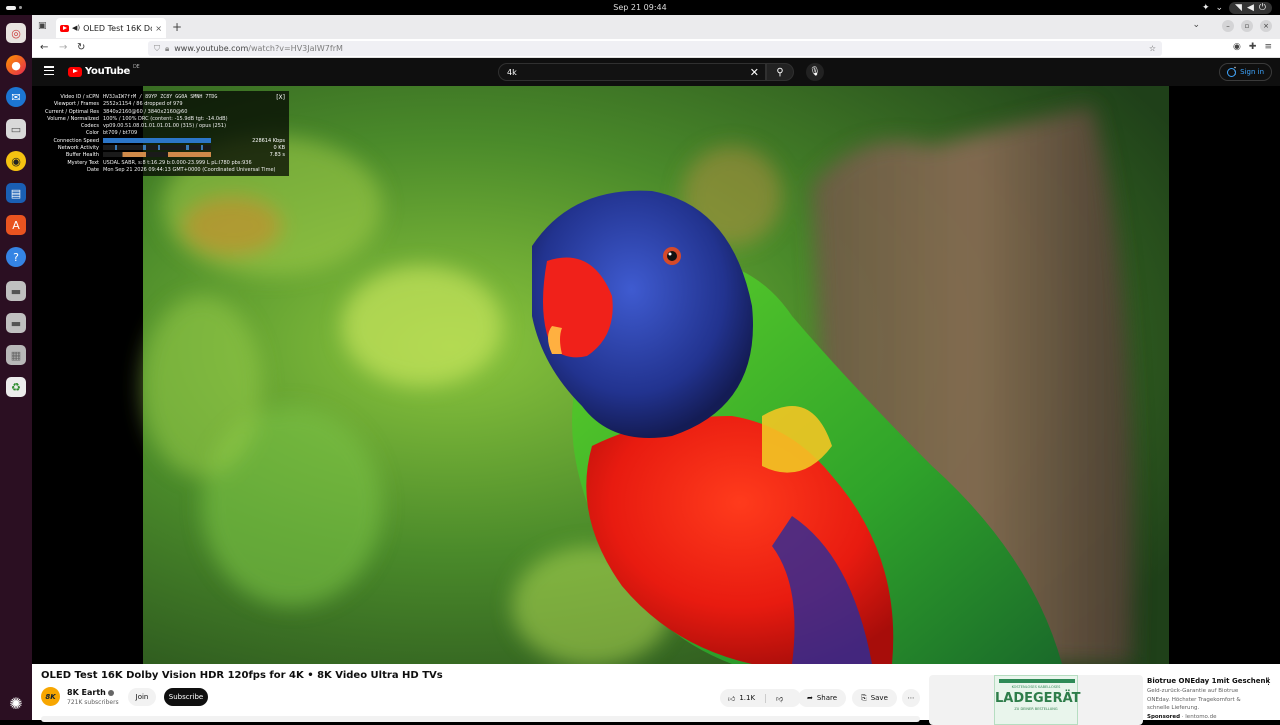  Describe the element at coordinates (280, 97) in the screenshot. I see `close-stats-button: [X]` at that location.